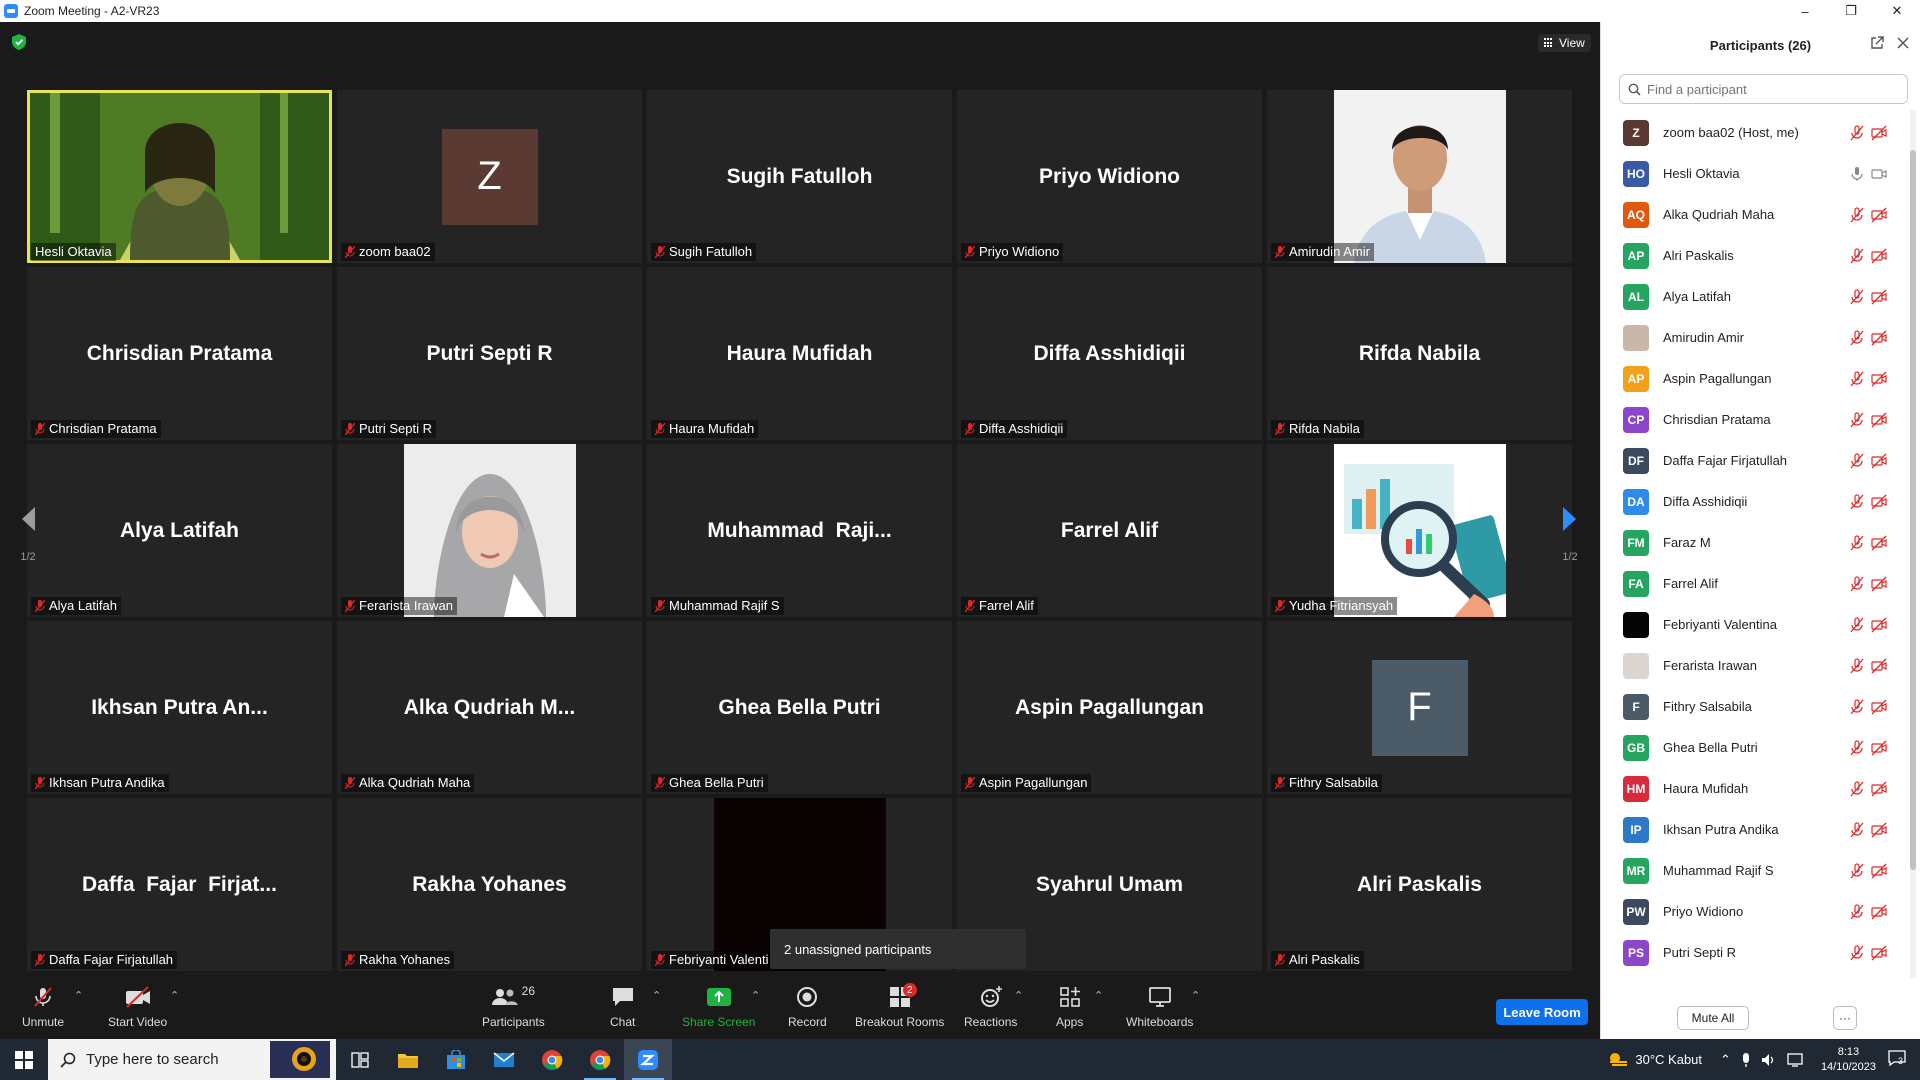  What do you see at coordinates (489, 176) in the screenshot?
I see `video-tile: Zzoom baa02` at bounding box center [489, 176].